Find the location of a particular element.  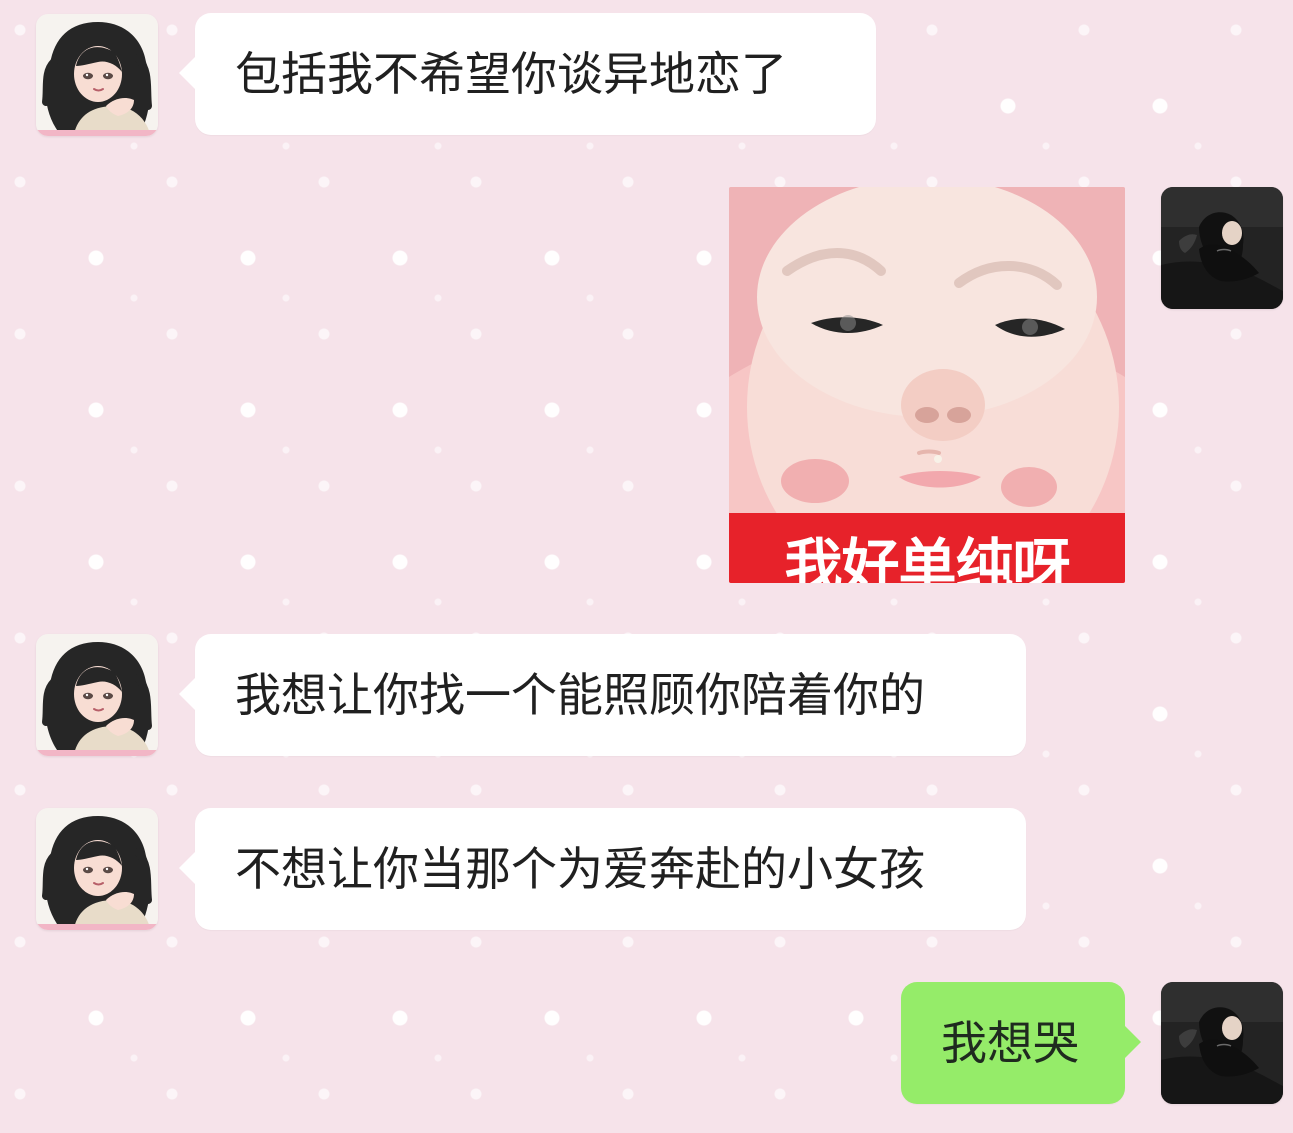

message-text: 不想让你当那个为爱奔赴的小女孩 is located at coordinates (580, 869).